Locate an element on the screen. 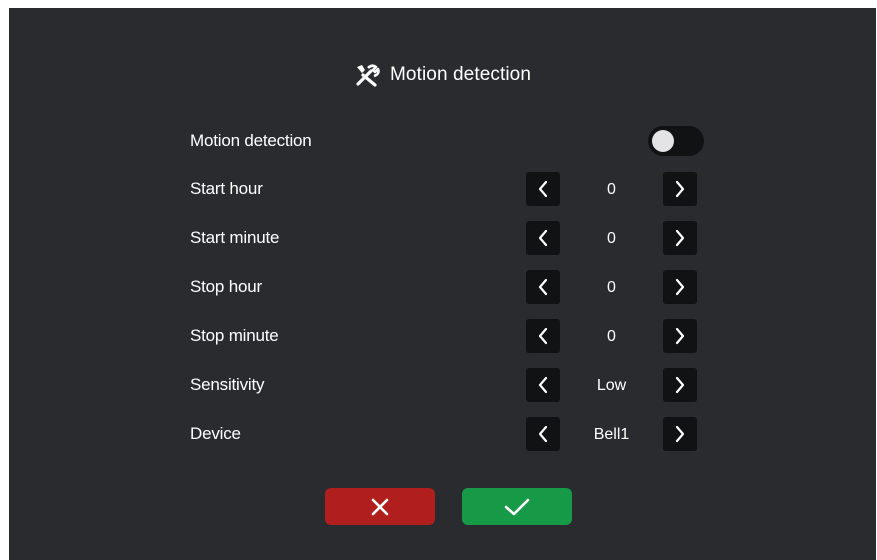  stop-minute-decrement-button is located at coordinates (543, 336).